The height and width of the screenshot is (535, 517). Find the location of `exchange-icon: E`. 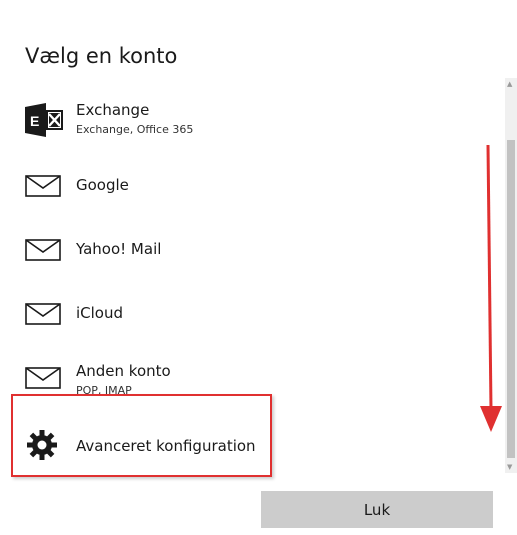

exchange-icon: E is located at coordinates (44, 120).